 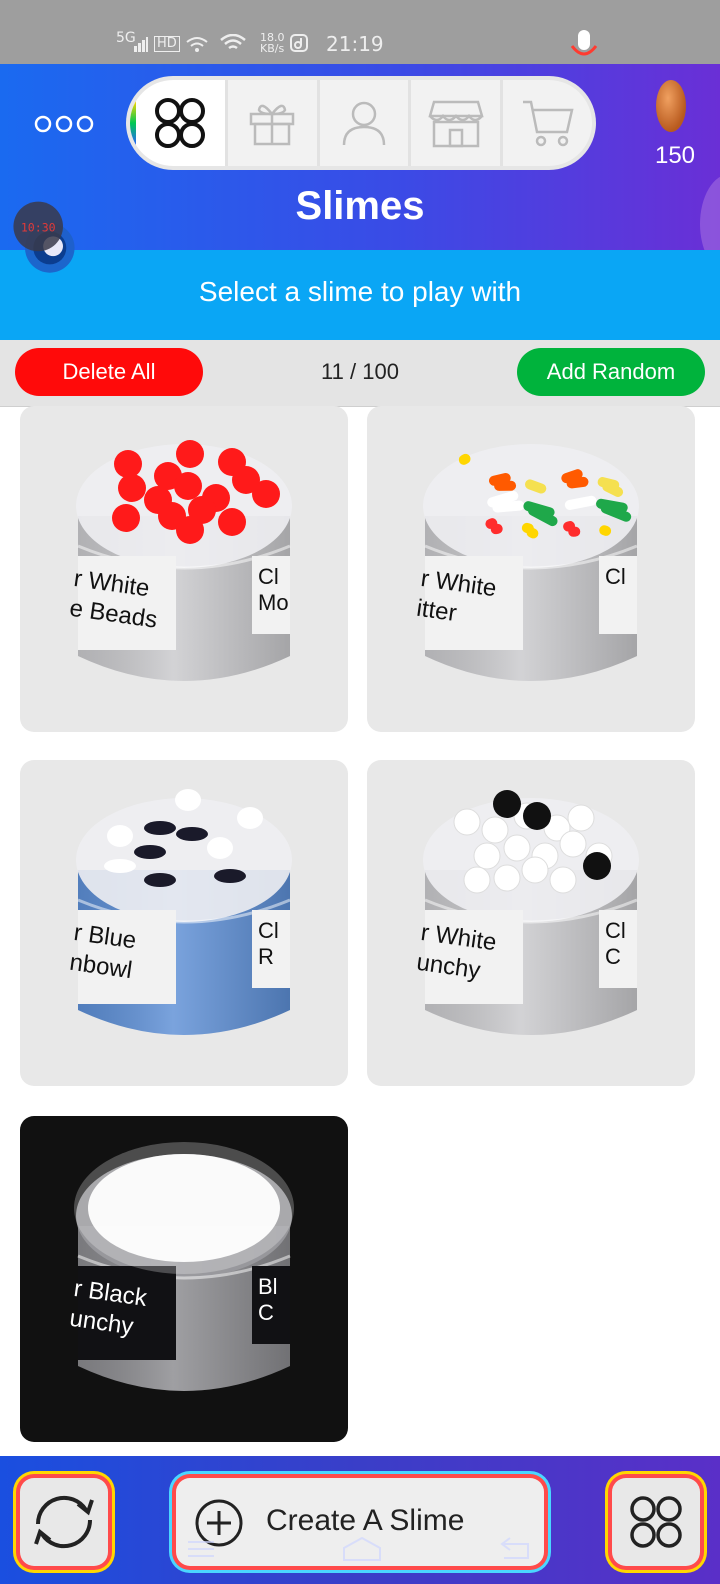 What do you see at coordinates (456, 596) in the screenshot?
I see `slime-jar-label: r White itter` at bounding box center [456, 596].